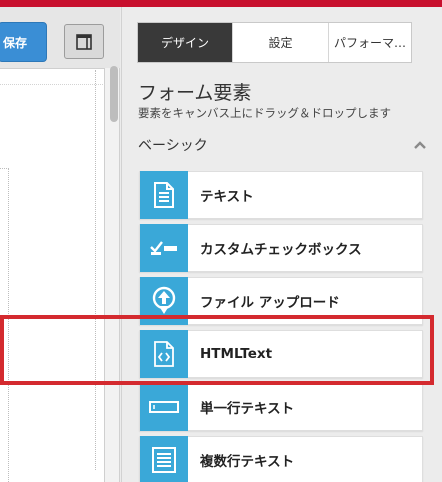  I want to click on checkbox-icon, so click(164, 248).